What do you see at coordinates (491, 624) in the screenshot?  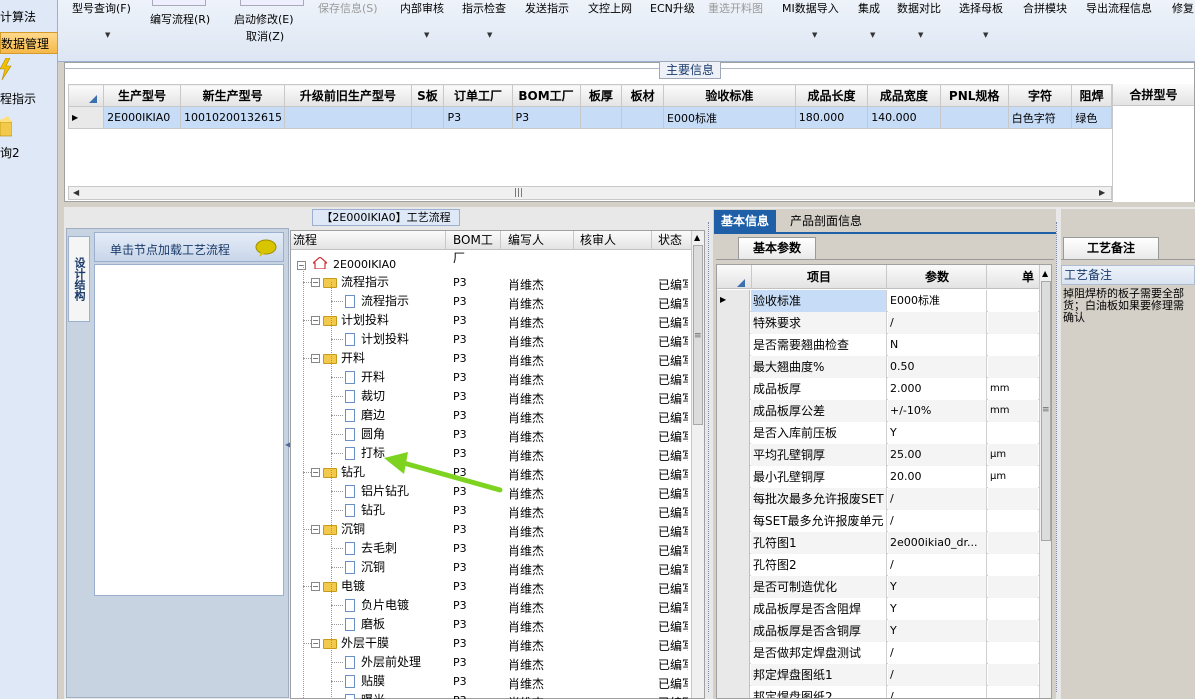 I see `flow-tree-row: 磨板 P3 肖维杰 已编写` at bounding box center [491, 624].